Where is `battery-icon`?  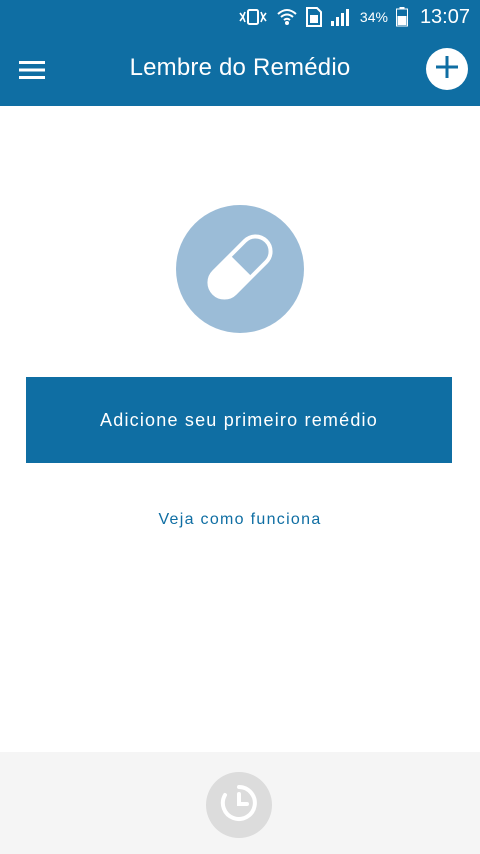 battery-icon is located at coordinates (401, 17).